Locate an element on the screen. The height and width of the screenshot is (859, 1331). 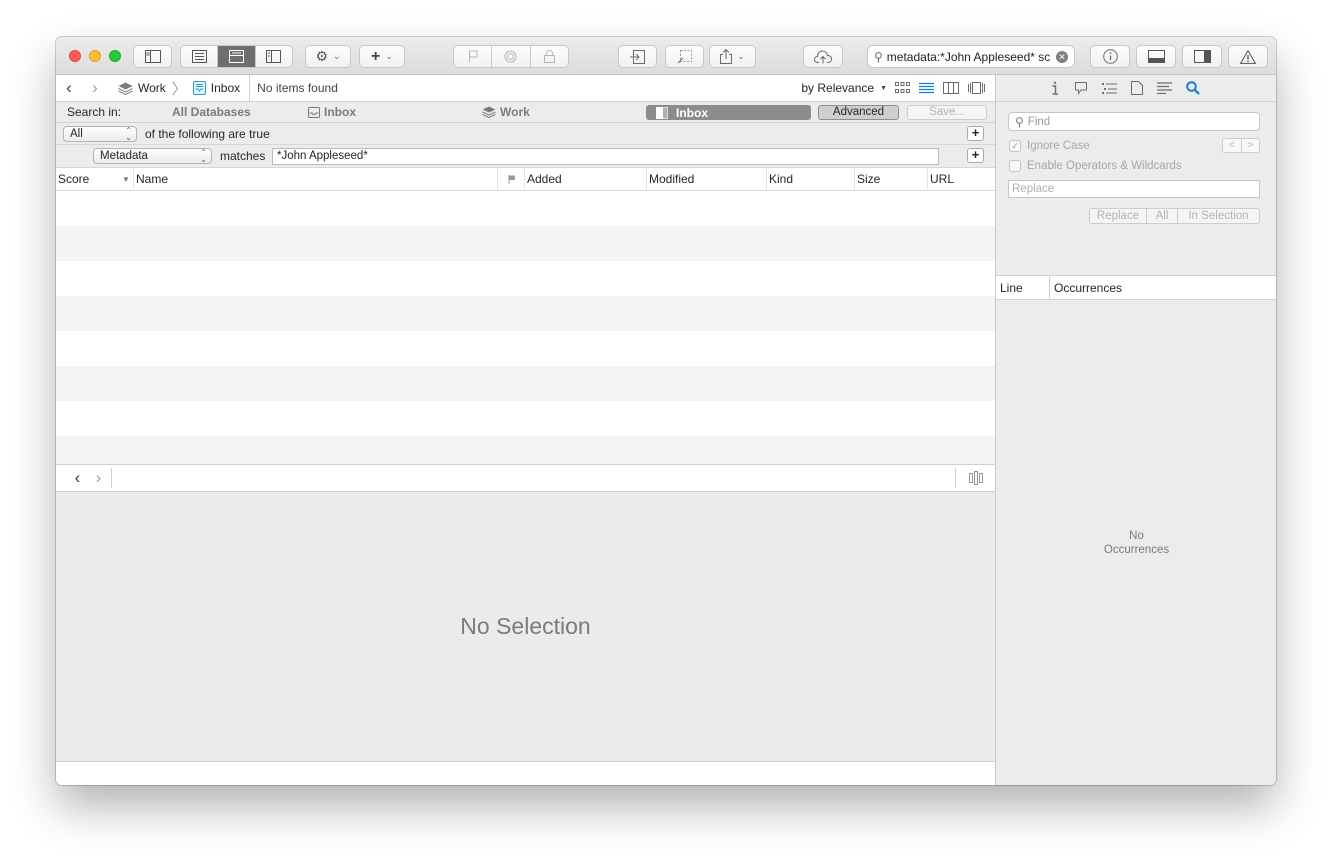
list-view-icon is located at coordinates (926, 88).